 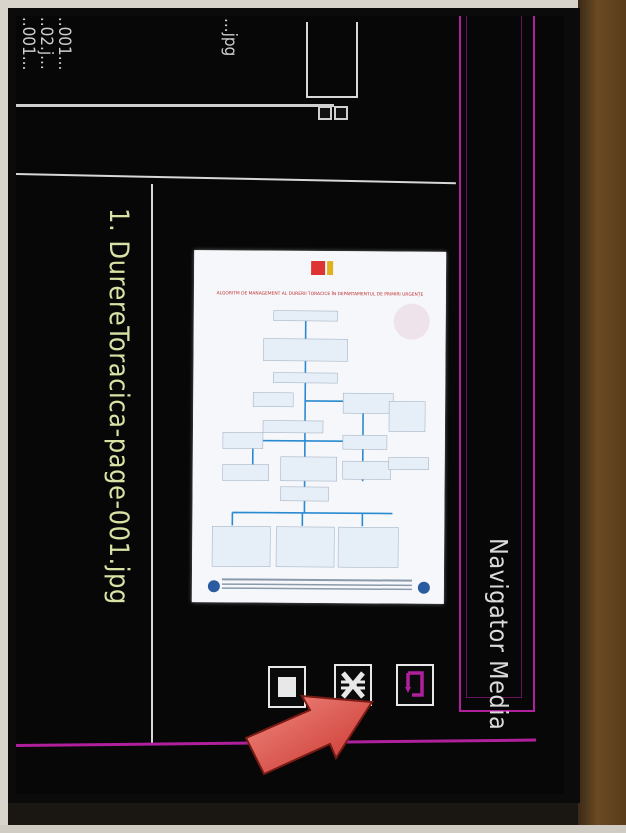 I want to click on panel-title: Navigator Media, so click(x=498, y=634).